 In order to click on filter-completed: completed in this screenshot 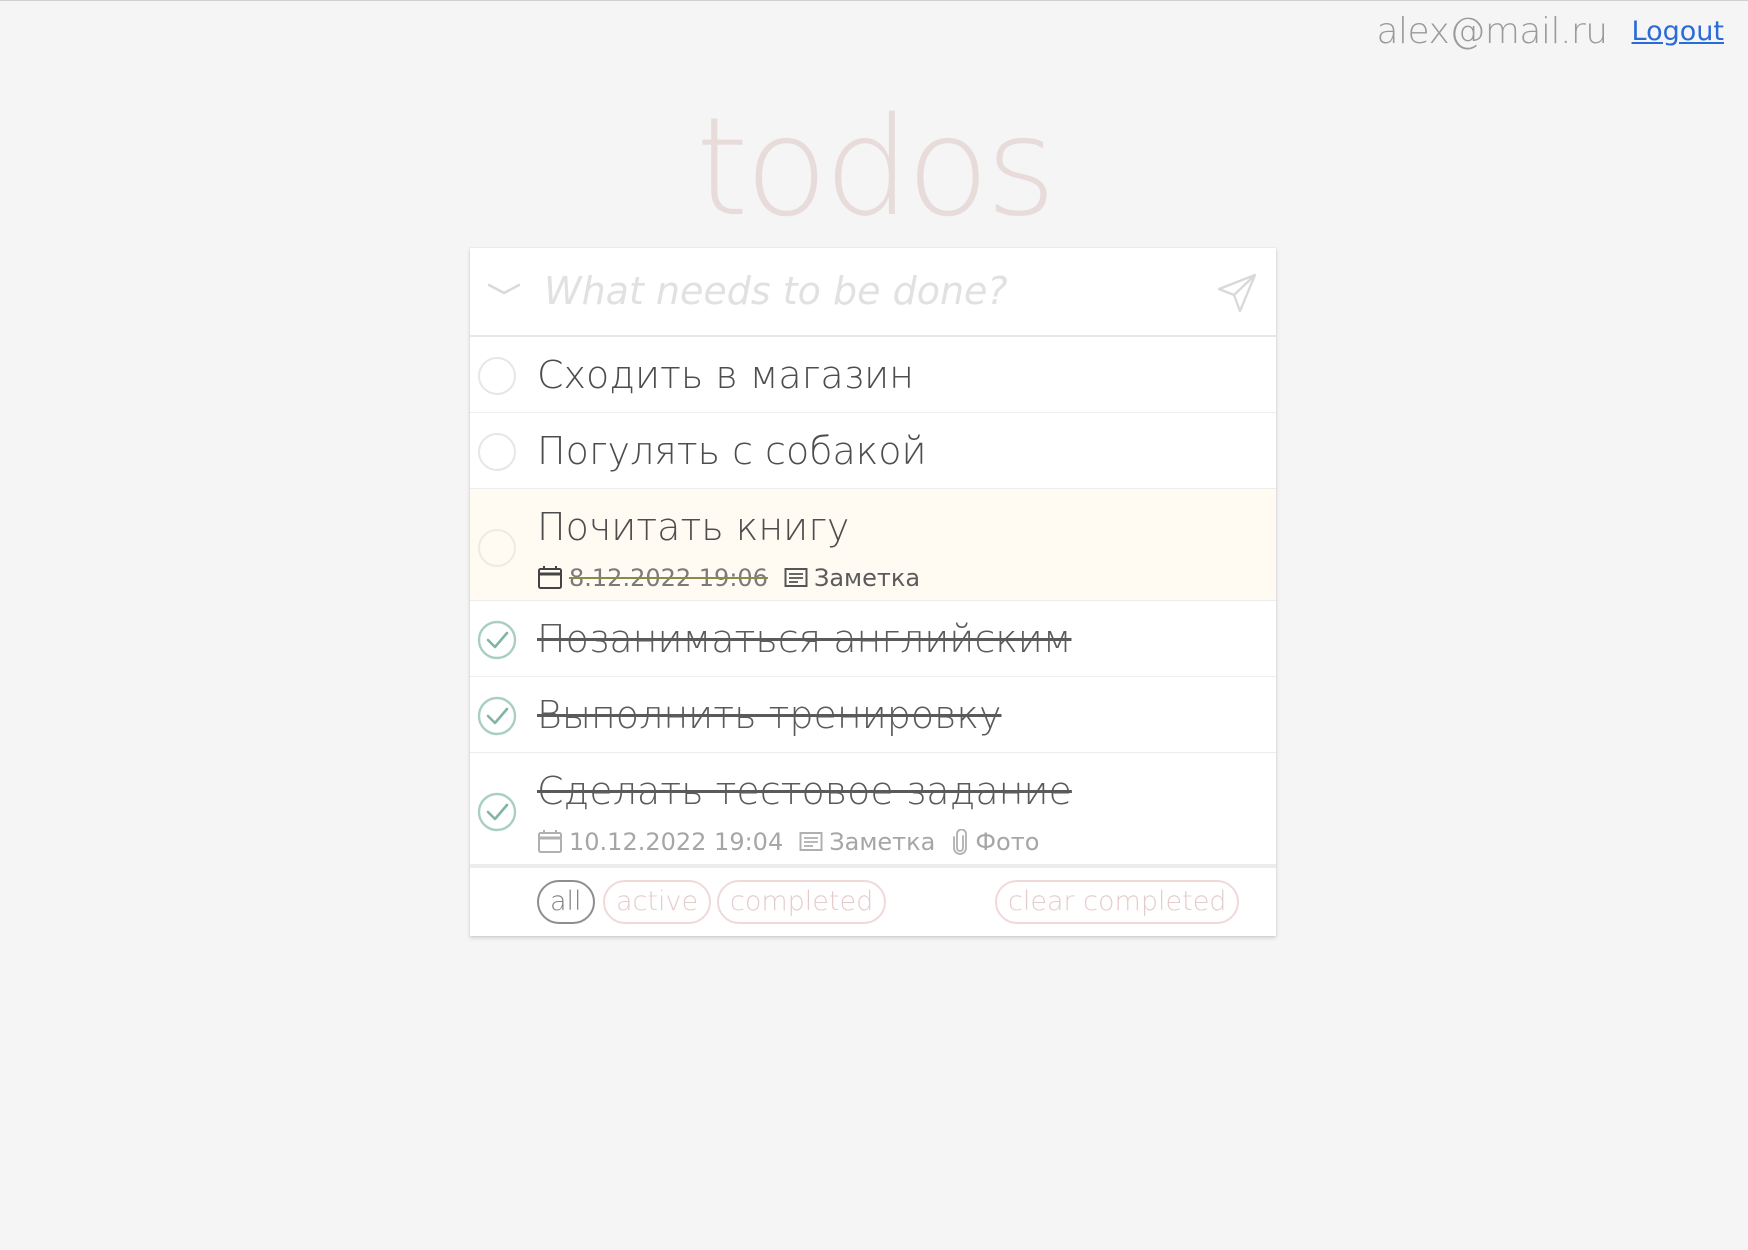, I will do `click(802, 902)`.